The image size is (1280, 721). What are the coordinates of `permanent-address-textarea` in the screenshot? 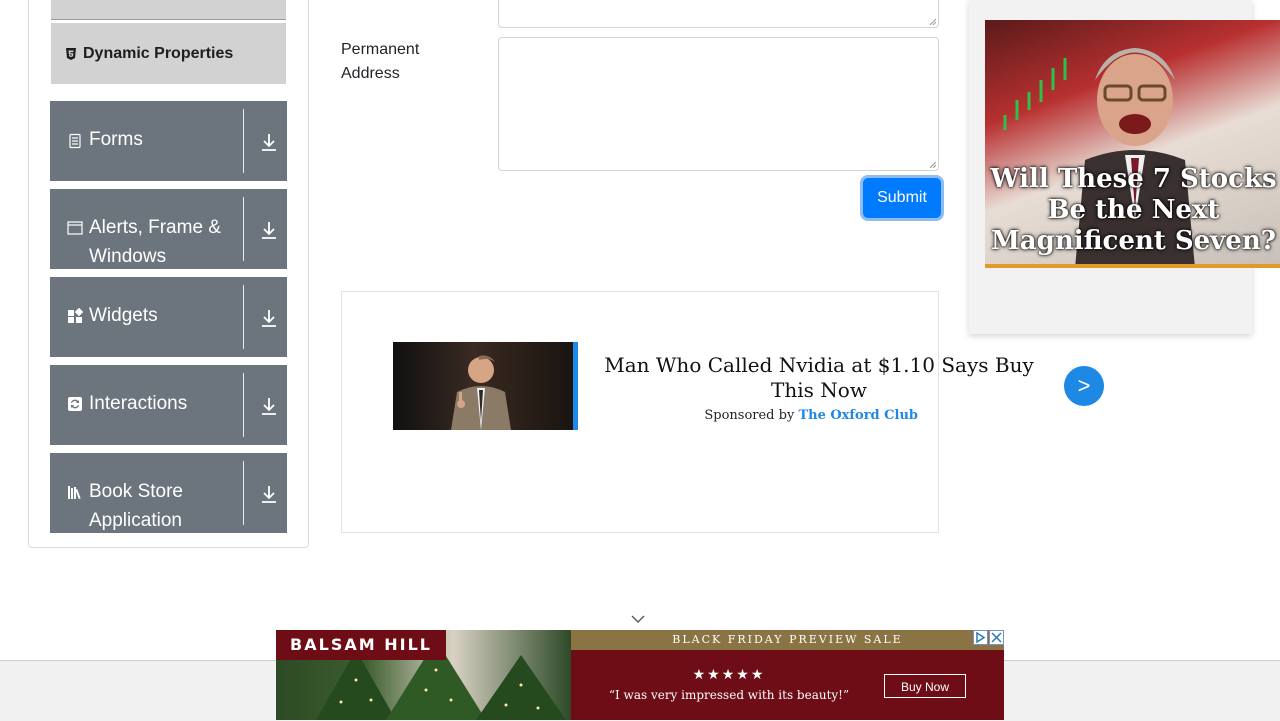 It's located at (718, 104).